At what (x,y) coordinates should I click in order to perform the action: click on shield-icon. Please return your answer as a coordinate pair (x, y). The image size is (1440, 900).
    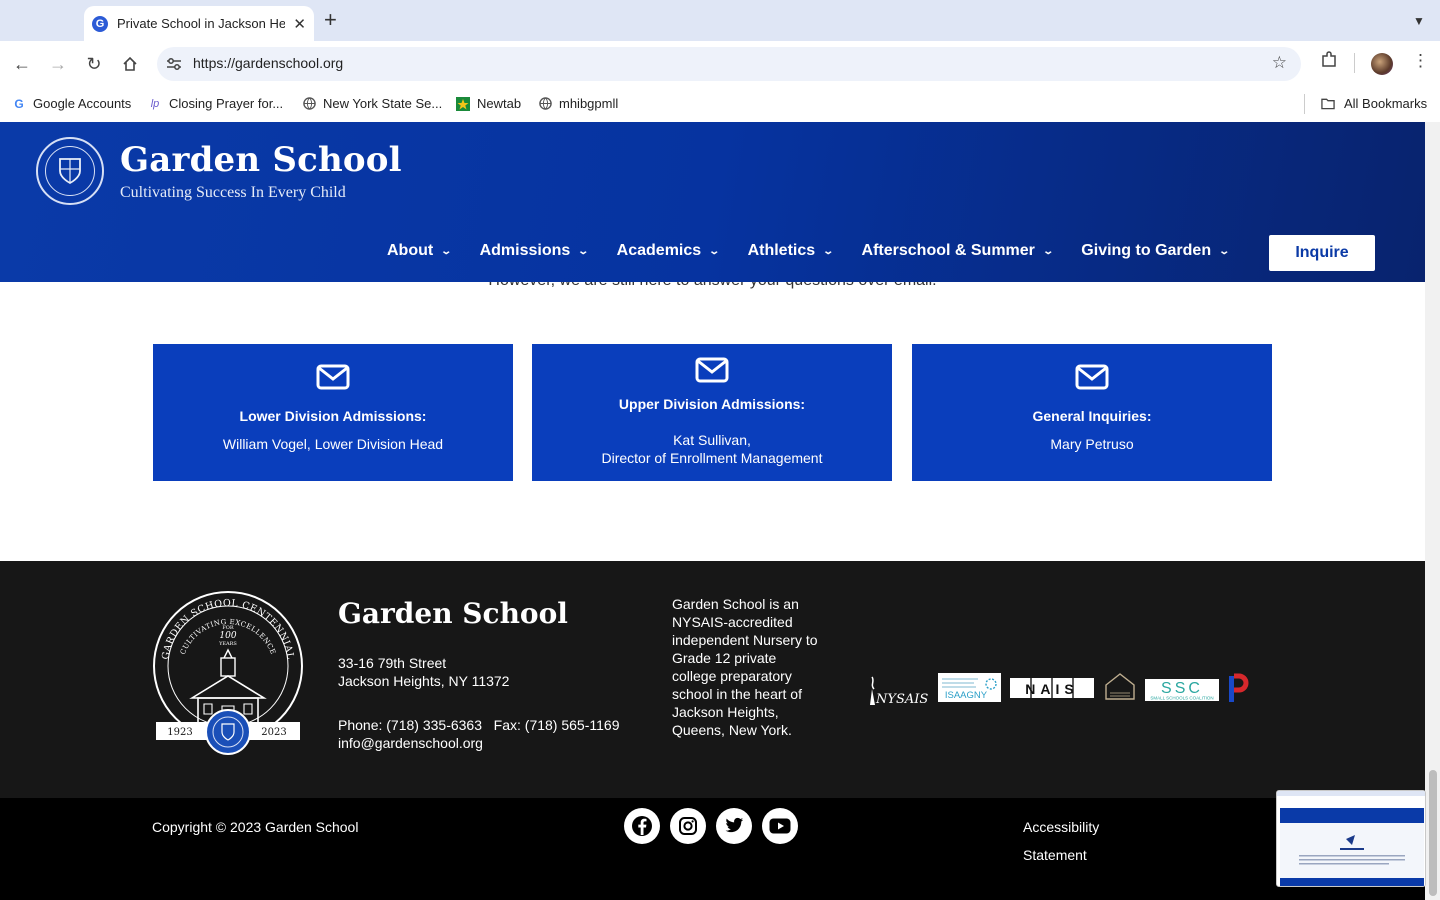
    Looking at the image, I should click on (70, 171).